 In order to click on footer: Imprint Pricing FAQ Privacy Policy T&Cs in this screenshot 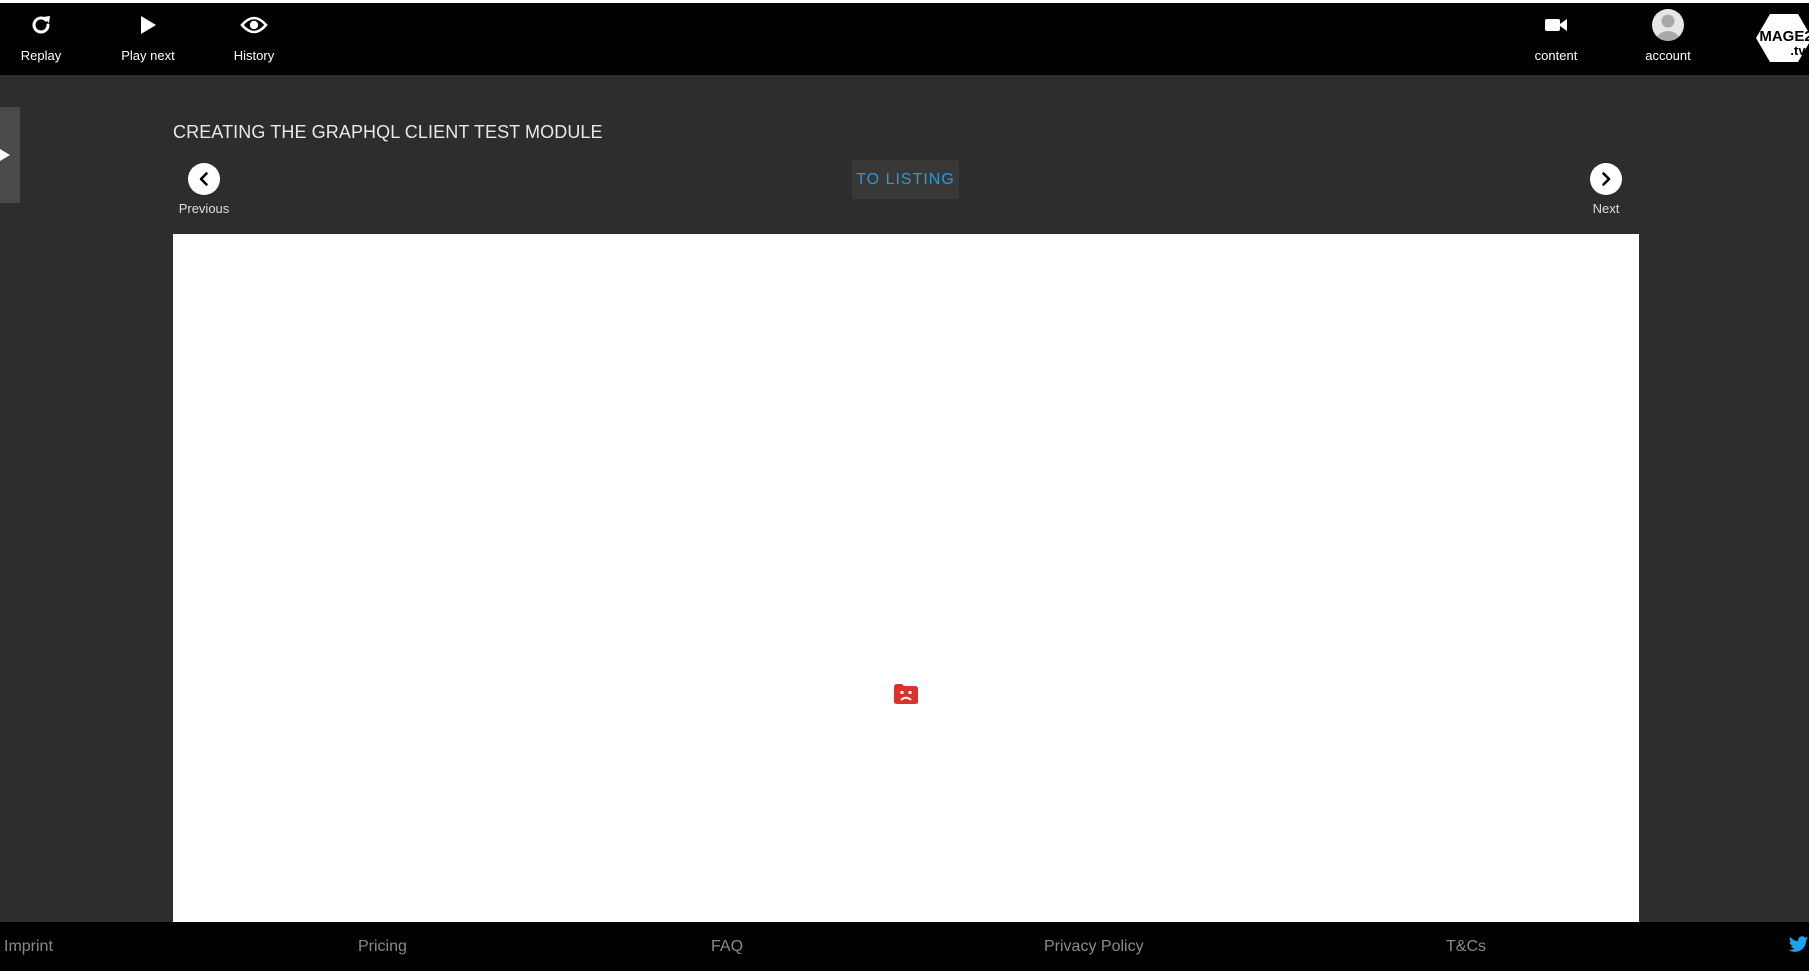, I will do `click(904, 946)`.